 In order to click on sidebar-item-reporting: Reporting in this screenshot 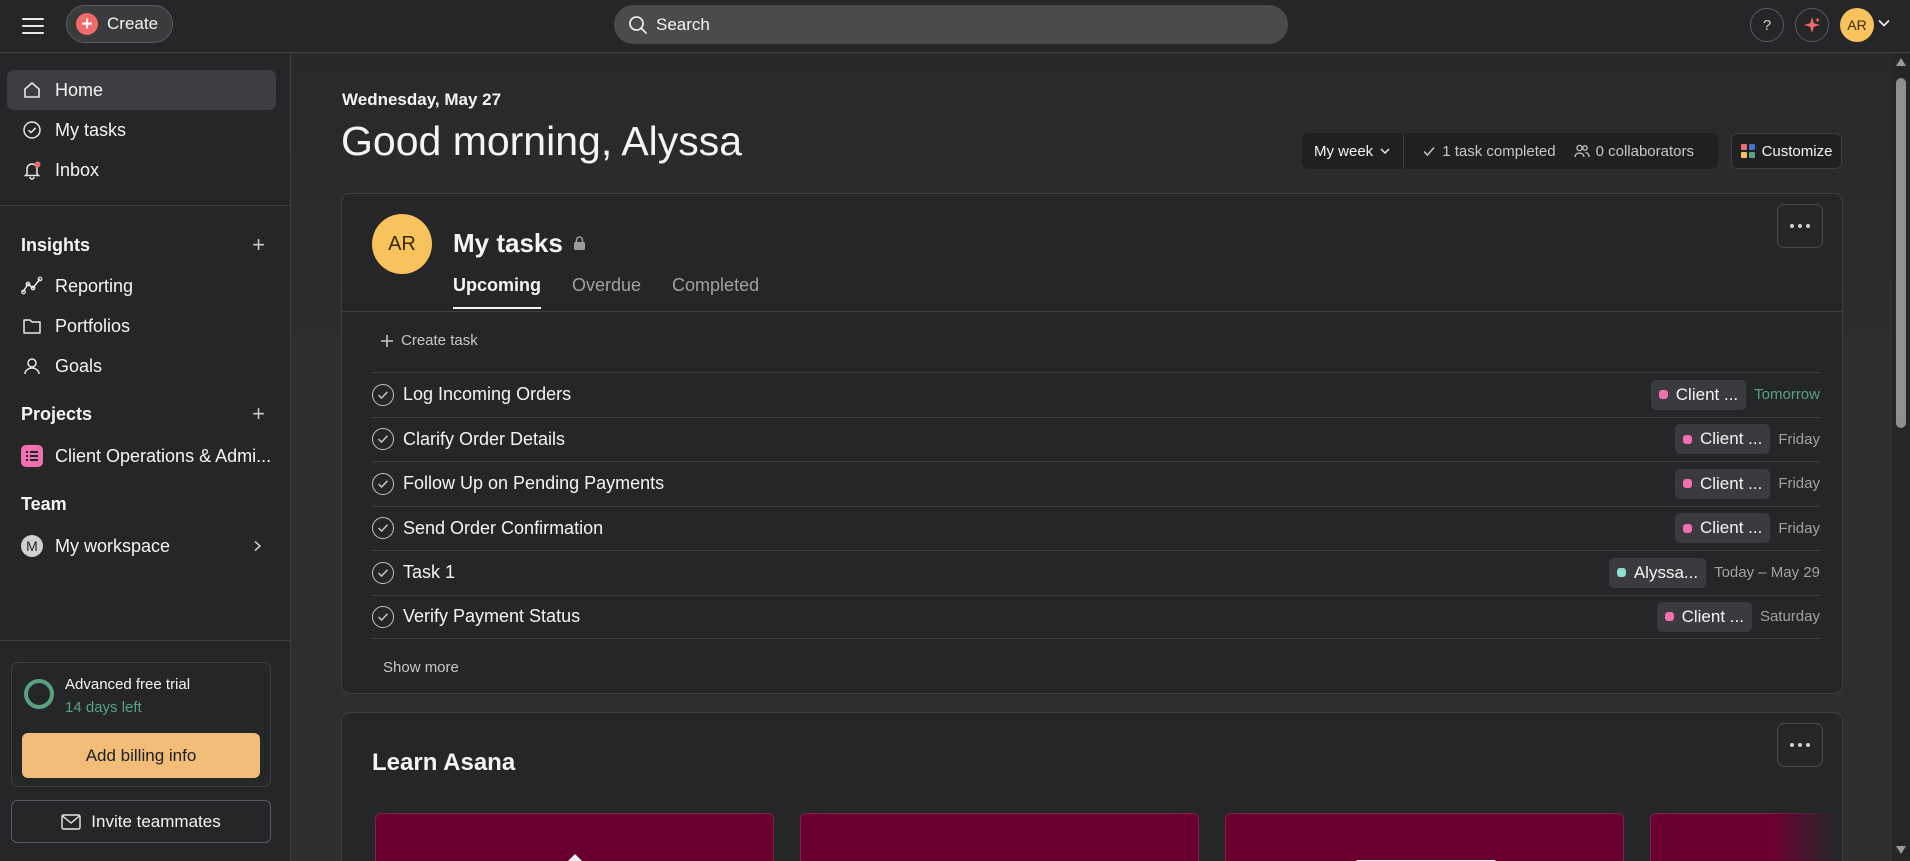, I will do `click(141, 286)`.